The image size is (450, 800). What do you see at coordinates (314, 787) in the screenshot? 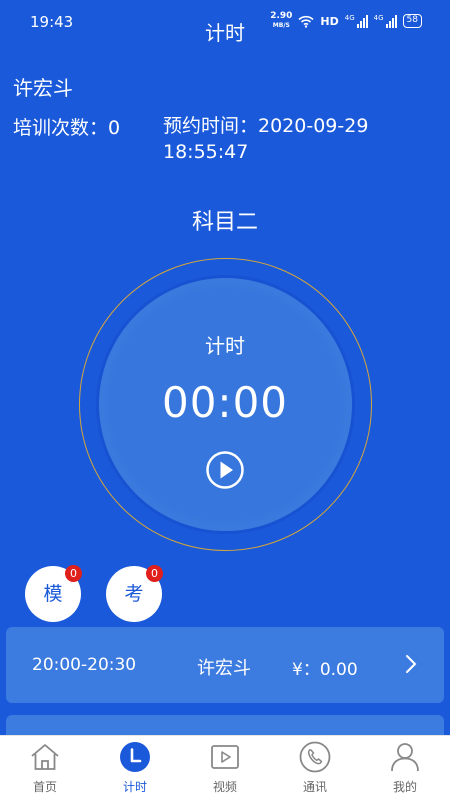
I see `nav-contacts-label: 通讯` at bounding box center [314, 787].